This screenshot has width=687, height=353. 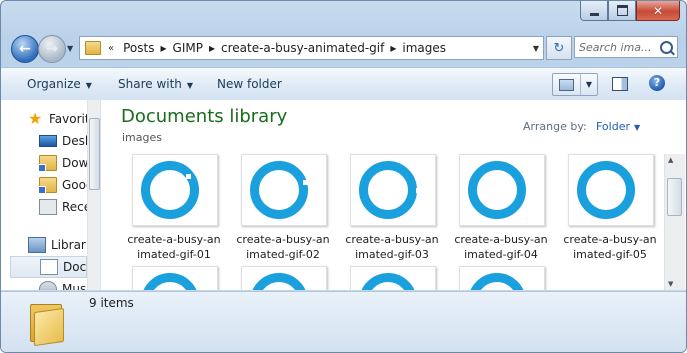 I want to click on back-button: ←, so click(x=25, y=49).